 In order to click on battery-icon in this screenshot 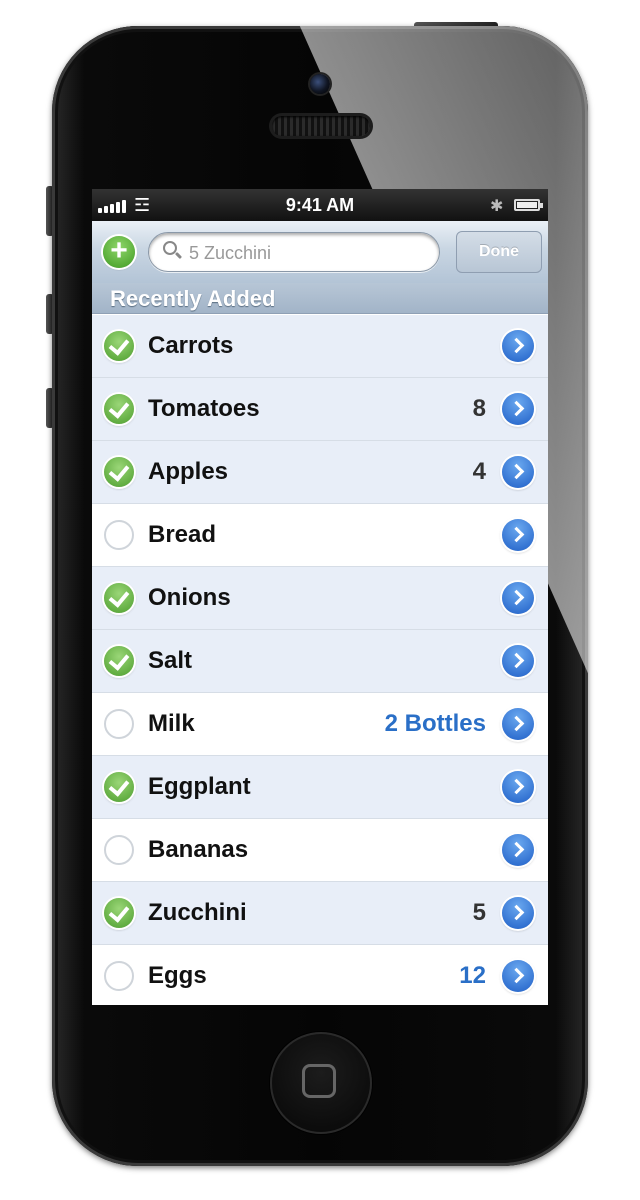, I will do `click(528, 205)`.